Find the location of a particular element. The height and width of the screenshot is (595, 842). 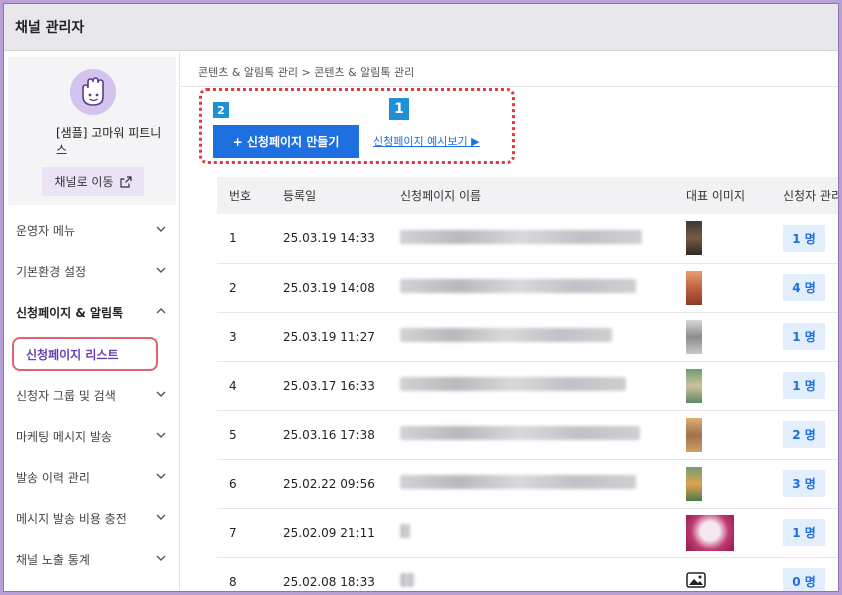

sidebar-item-label: 신청자 그룹 및 검색 is located at coordinates (66, 396).